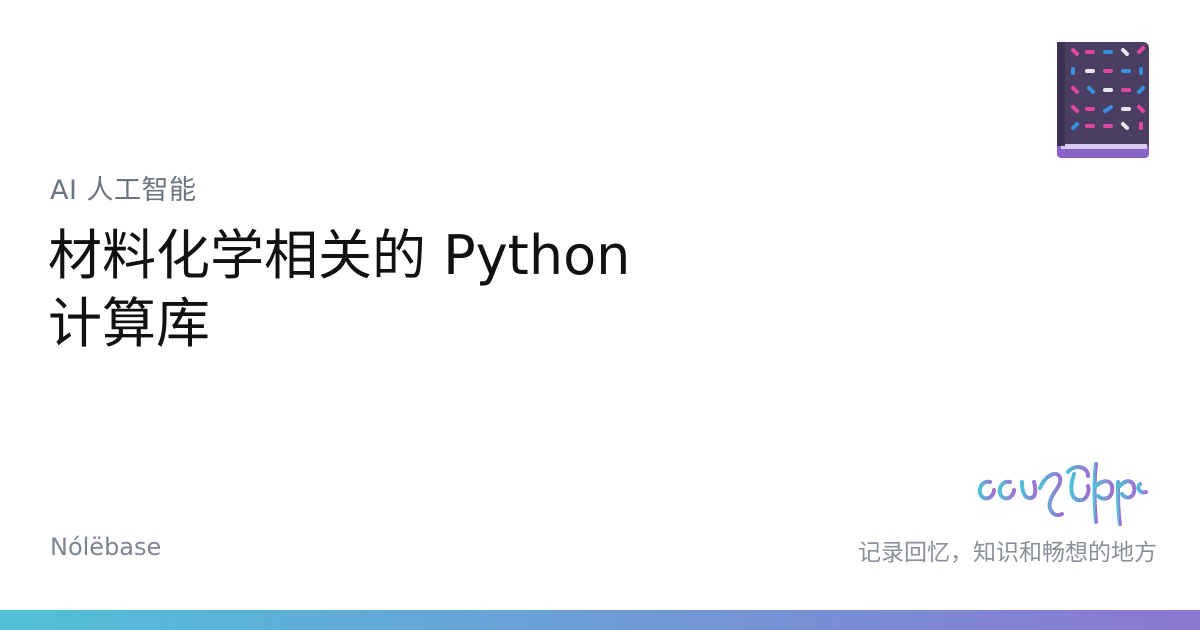  I want to click on book-icon, so click(1103, 100).